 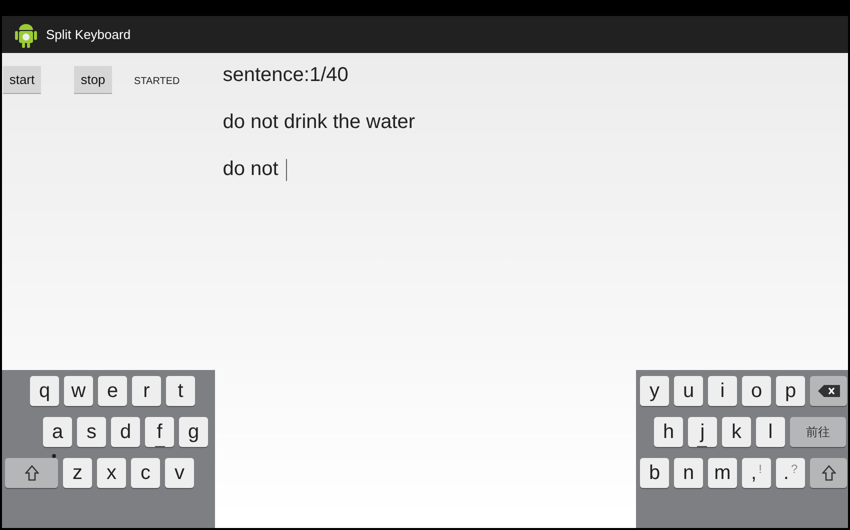 I want to click on key: r, so click(x=146, y=391).